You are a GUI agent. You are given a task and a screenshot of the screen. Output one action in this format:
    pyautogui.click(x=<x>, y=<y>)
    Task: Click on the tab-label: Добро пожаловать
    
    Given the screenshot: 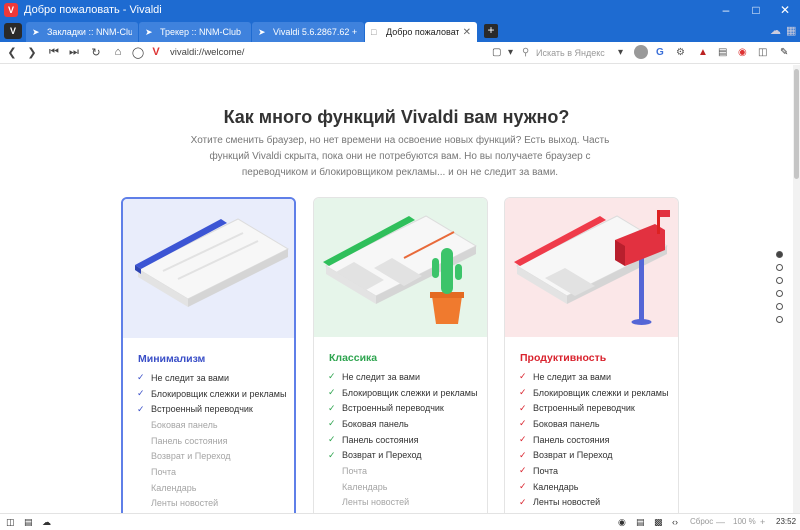 What is the action you would take?
    pyautogui.click(x=422, y=32)
    